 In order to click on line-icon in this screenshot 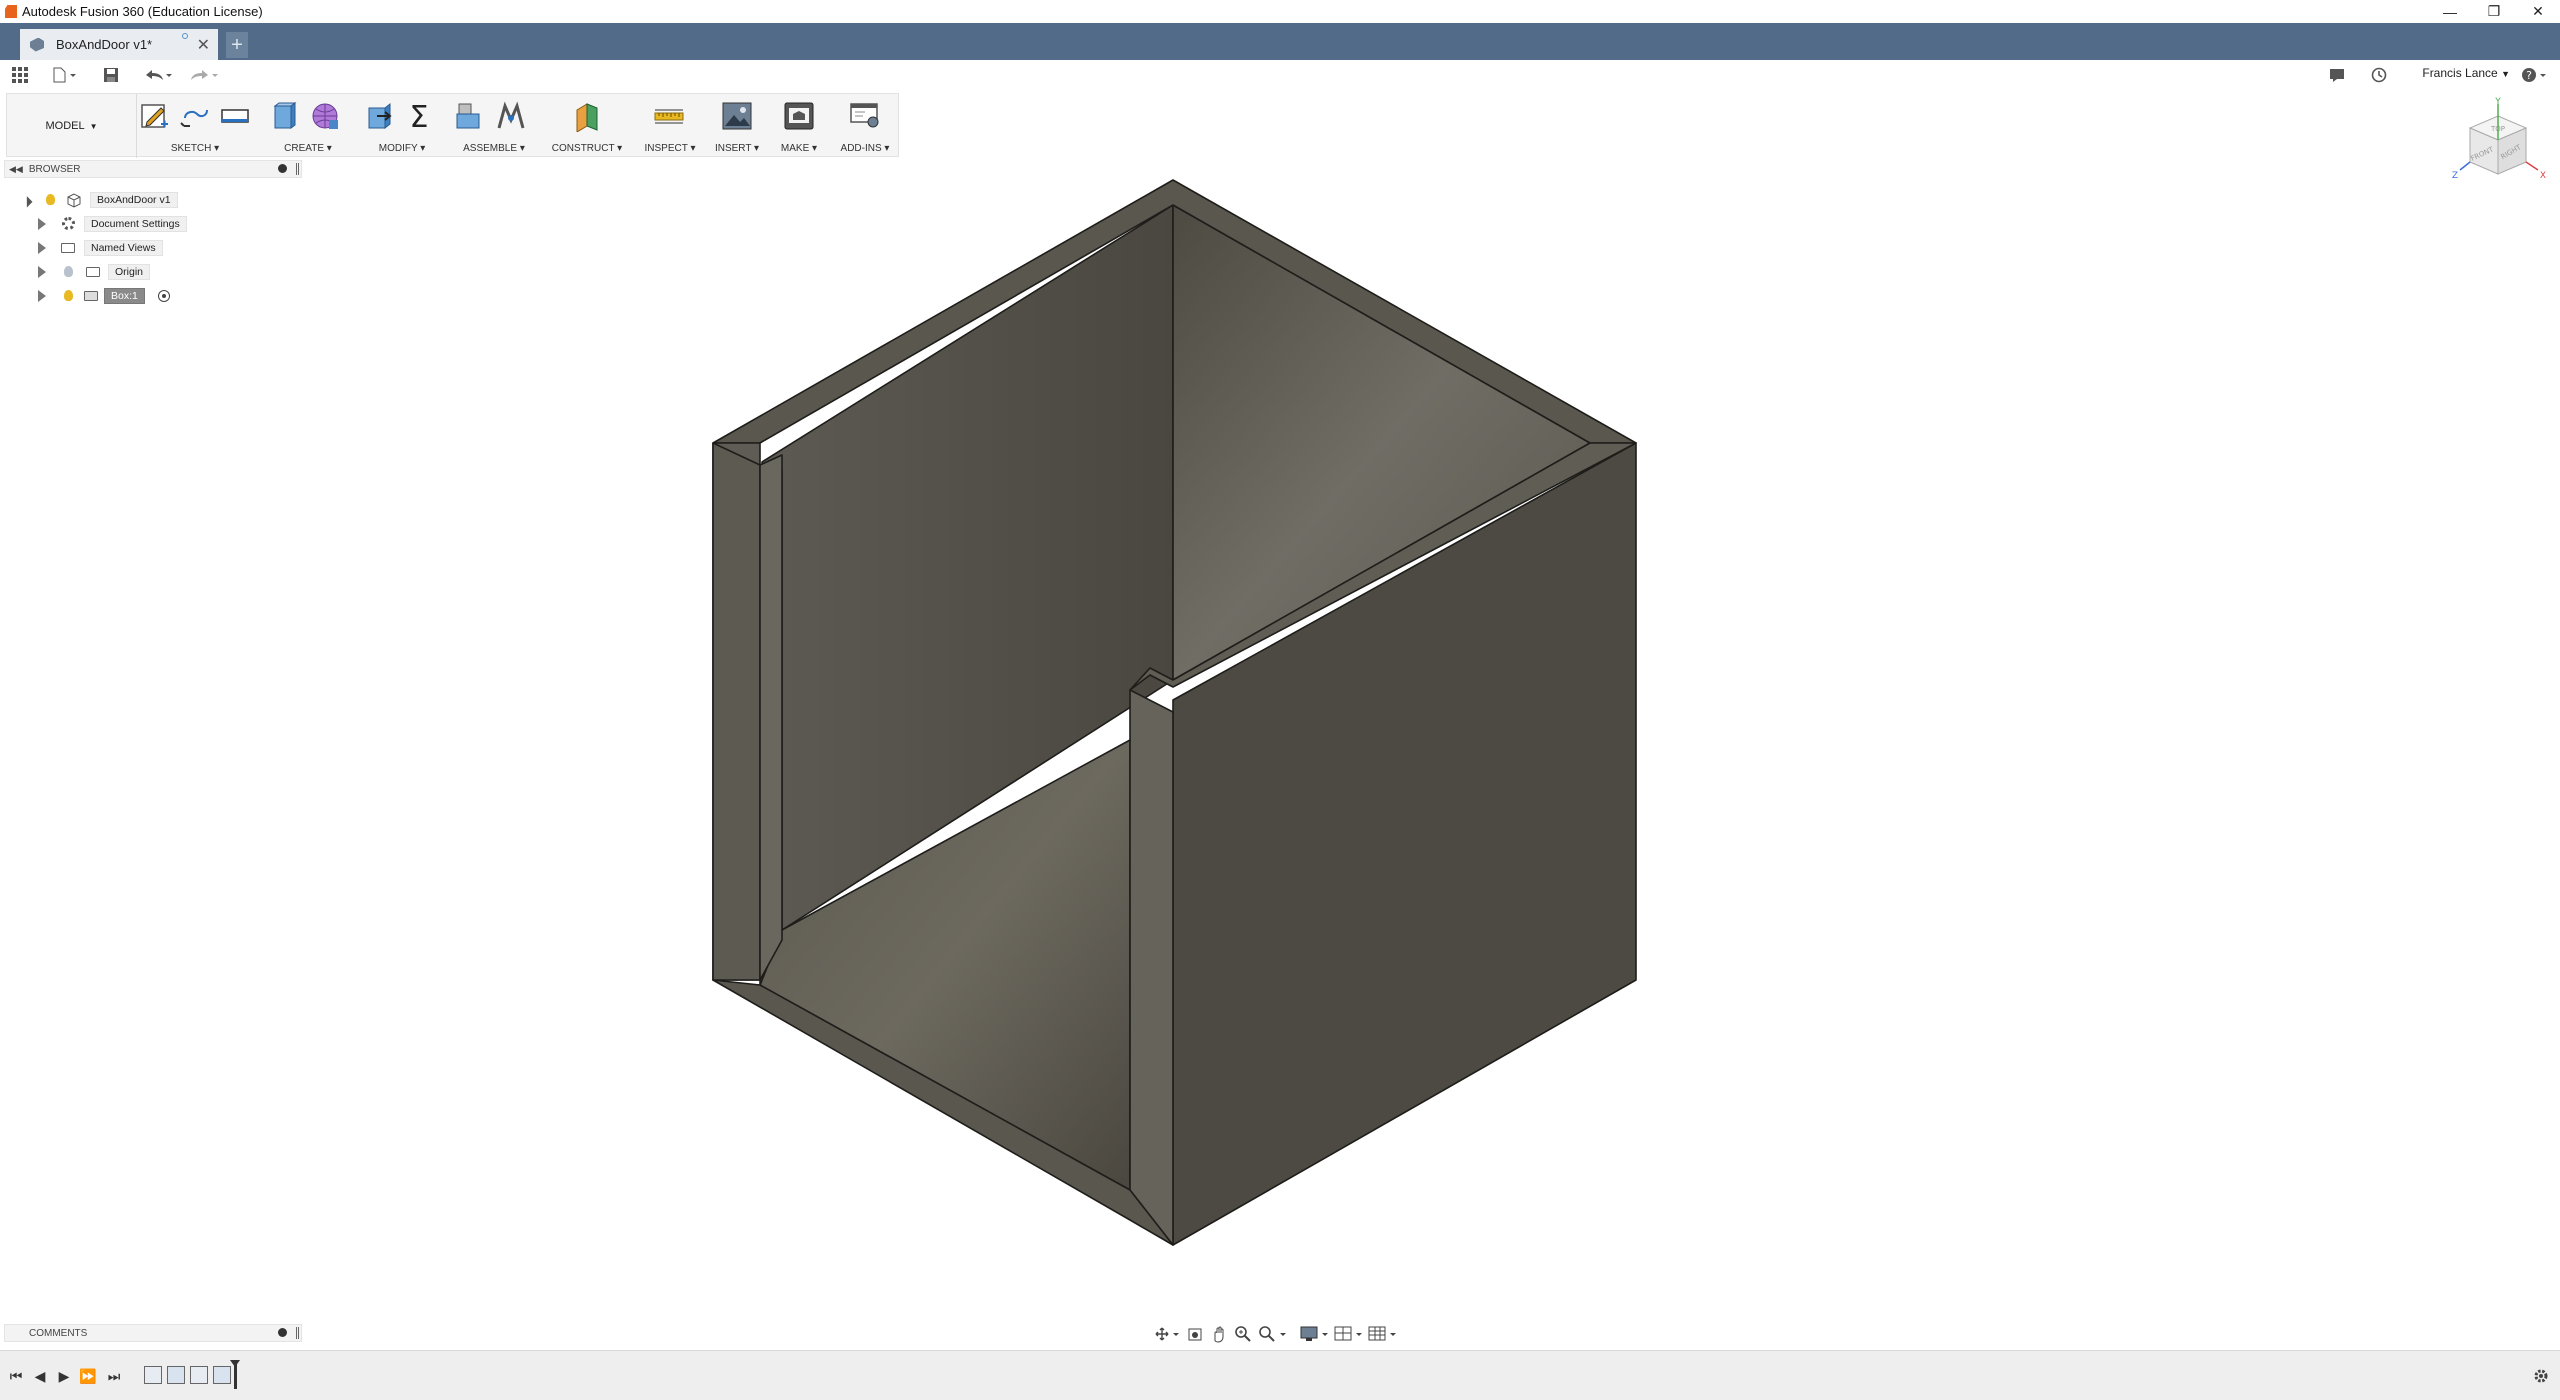, I will do `click(195, 116)`.